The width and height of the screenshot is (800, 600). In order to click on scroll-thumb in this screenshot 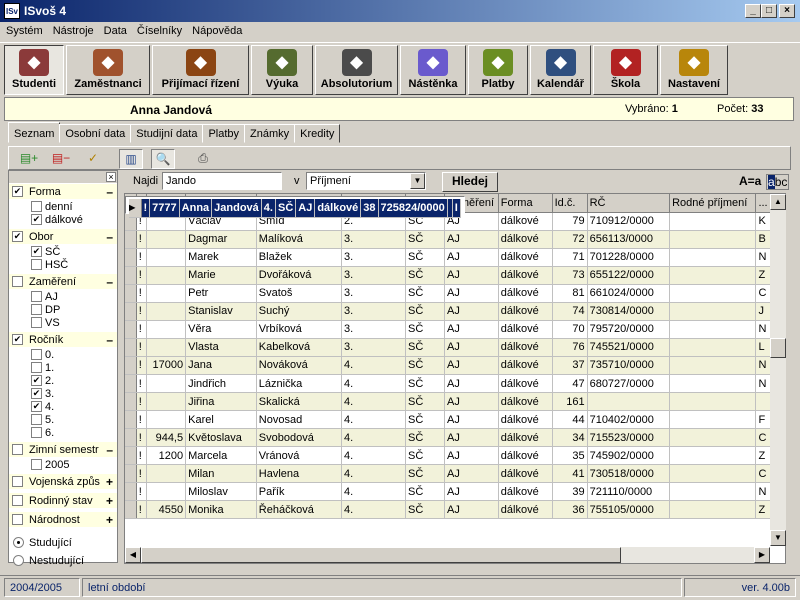, I will do `click(778, 348)`.